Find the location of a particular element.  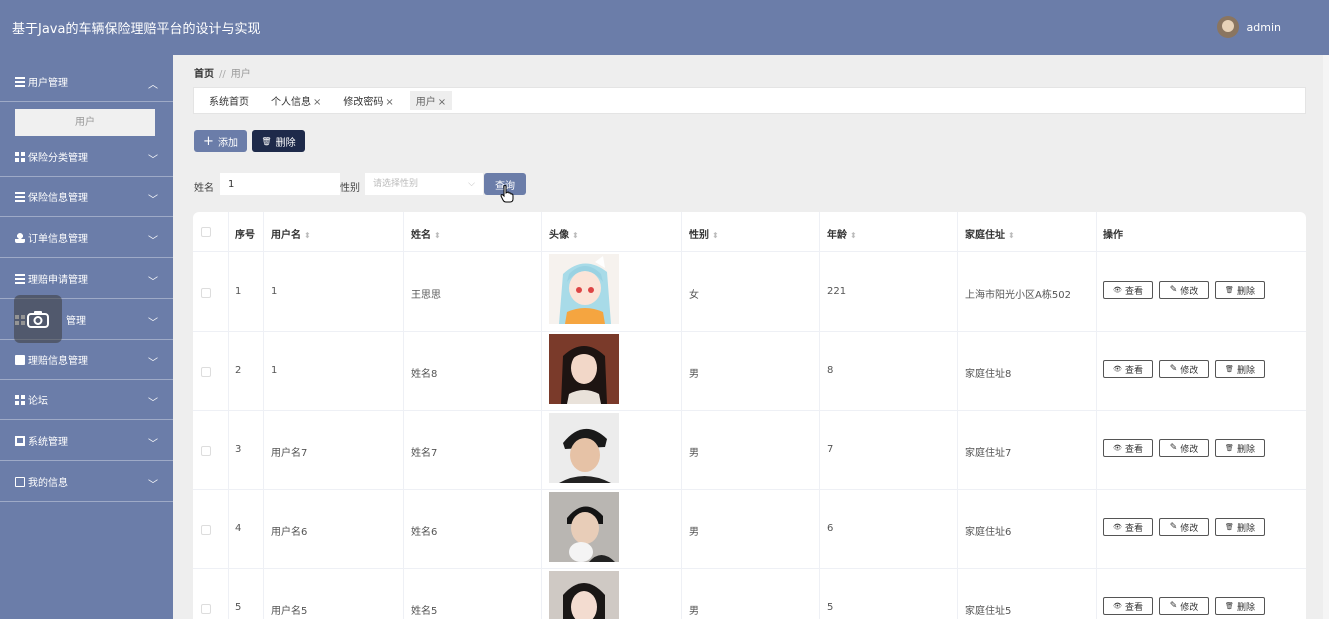

app-title: 基于Java的车辆保险理赔平台的设计与实现 is located at coordinates (136, 29).